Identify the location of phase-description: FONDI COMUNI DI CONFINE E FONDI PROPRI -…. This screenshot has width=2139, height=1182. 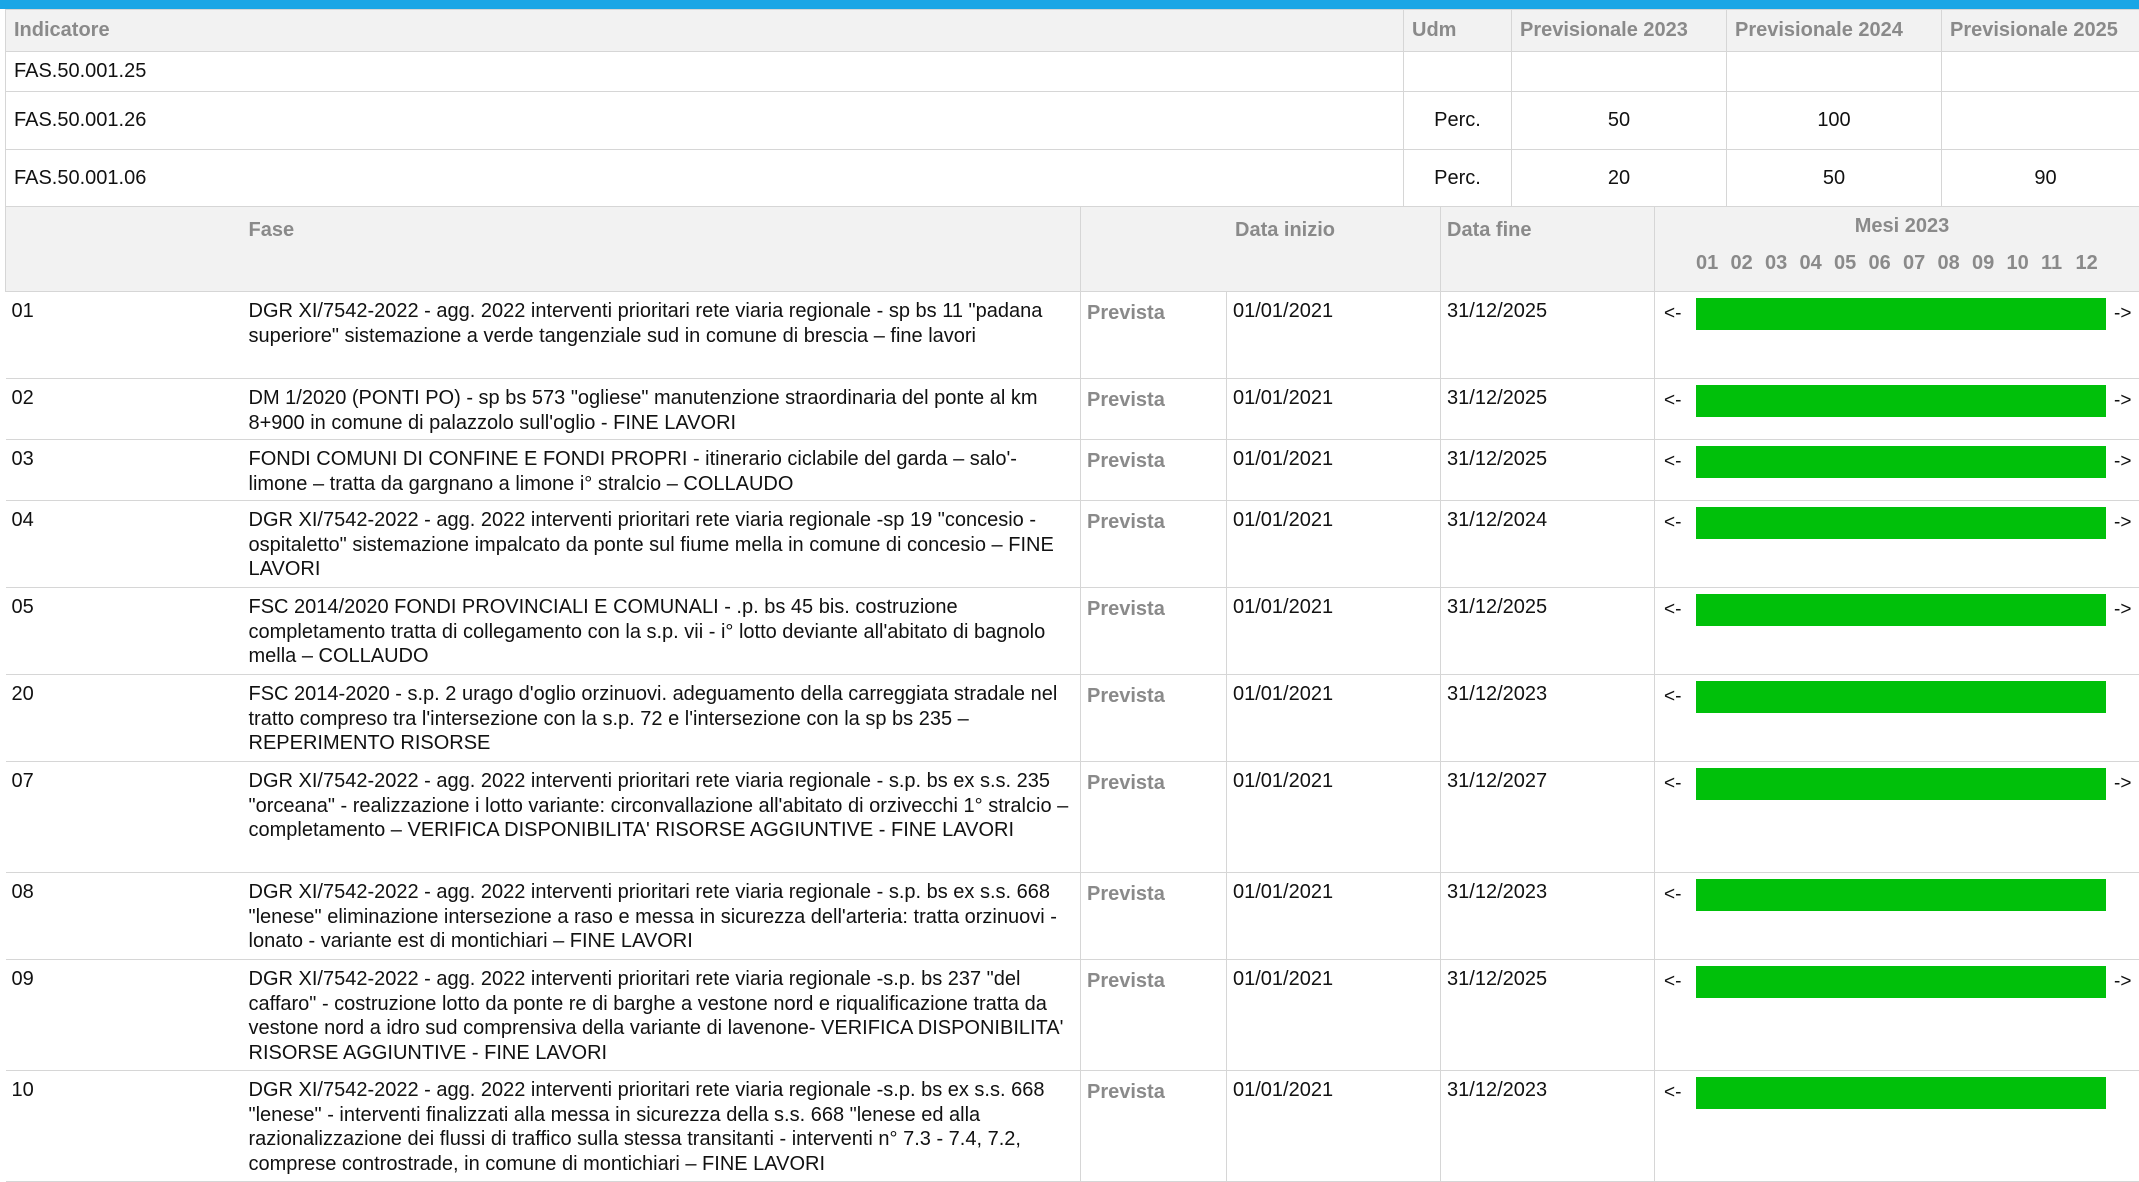
(662, 470).